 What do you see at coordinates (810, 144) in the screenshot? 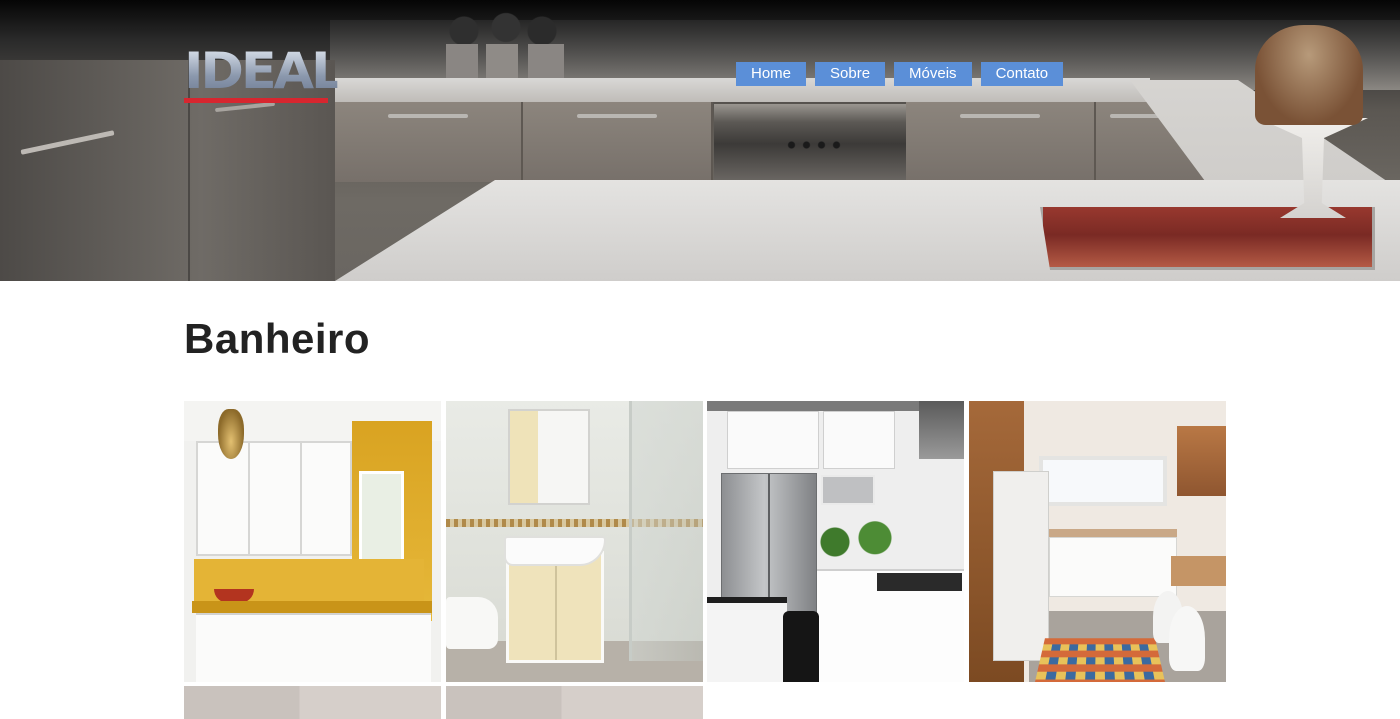
I see `hero-oven` at bounding box center [810, 144].